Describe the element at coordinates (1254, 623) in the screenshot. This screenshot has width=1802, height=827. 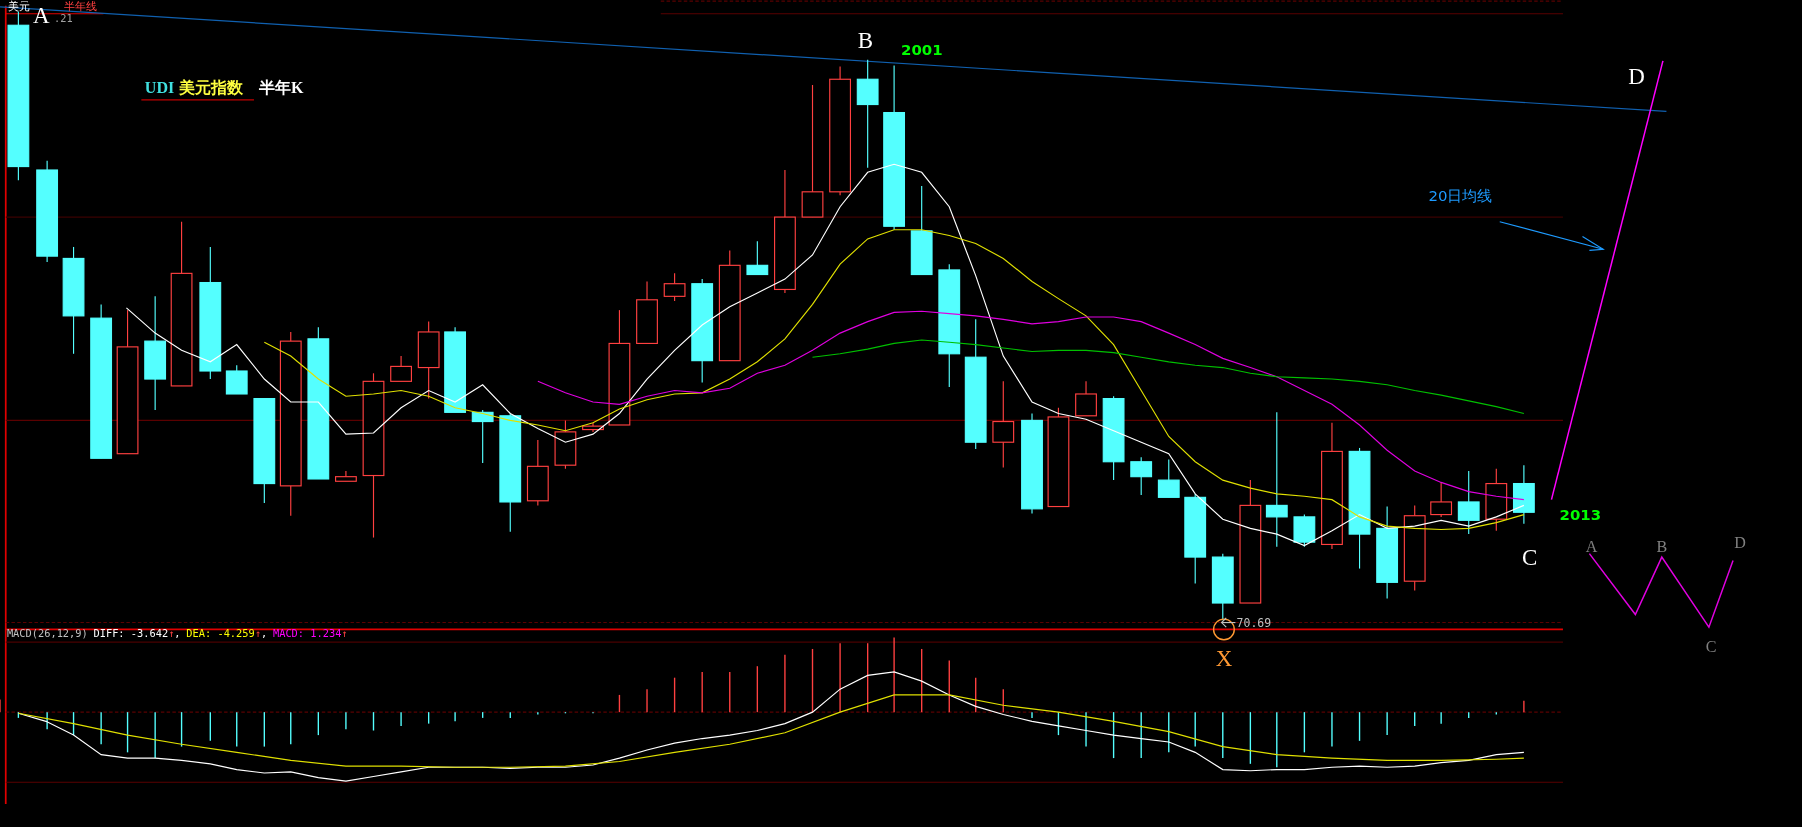
I see `low-price-label: 70.69` at that location.